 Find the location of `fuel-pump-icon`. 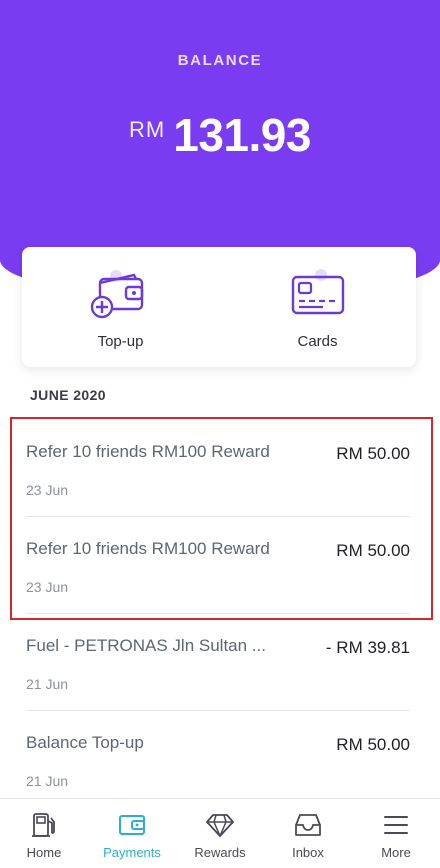

fuel-pump-icon is located at coordinates (43, 825).